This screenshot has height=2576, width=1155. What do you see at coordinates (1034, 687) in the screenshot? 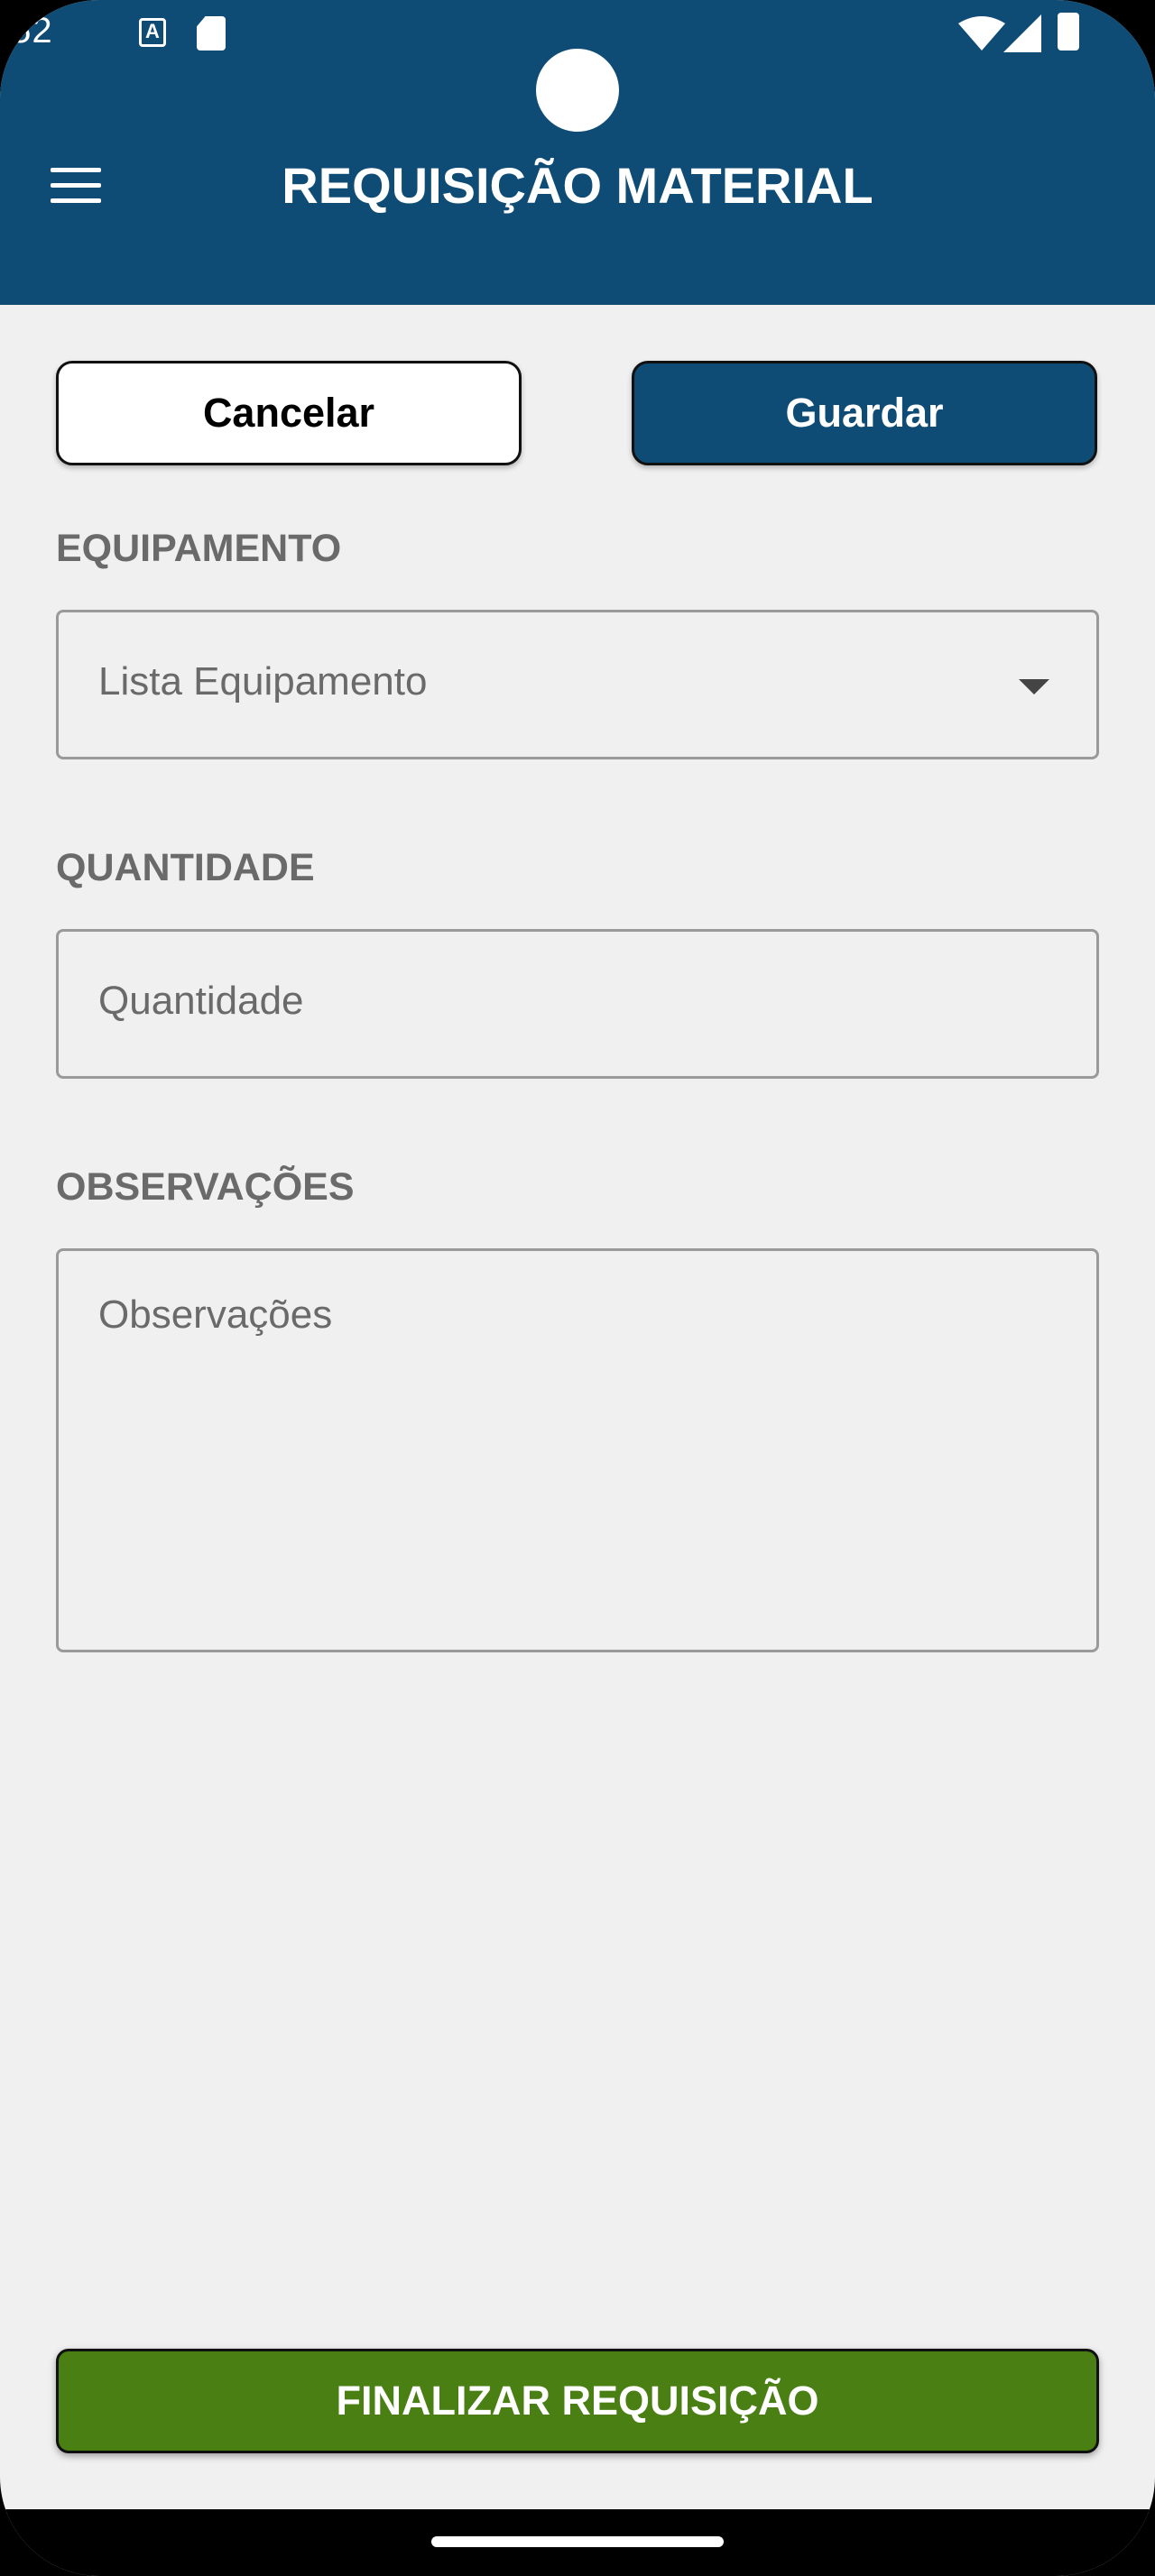
I see `dropdown-arrow-icon` at bounding box center [1034, 687].